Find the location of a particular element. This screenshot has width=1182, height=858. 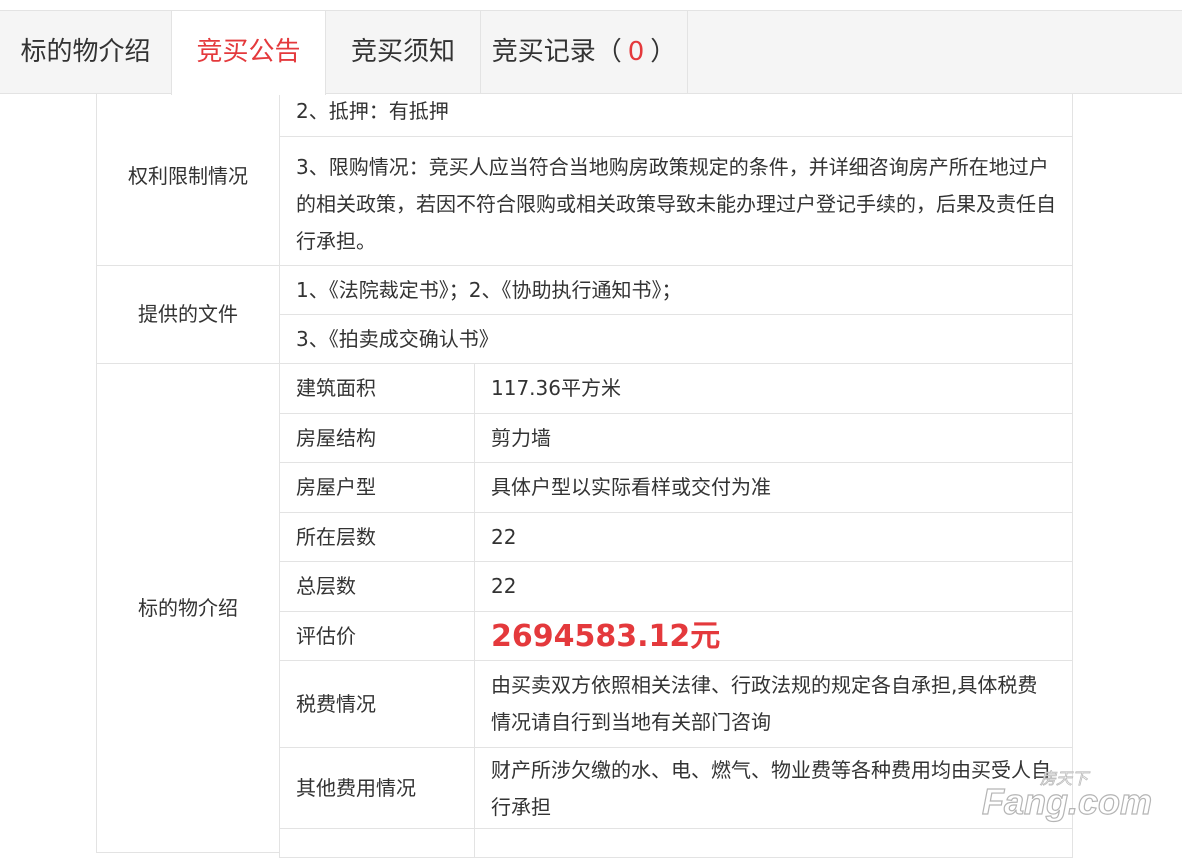

tab-auction-announcement: 竞买公告 is located at coordinates (248, 53).